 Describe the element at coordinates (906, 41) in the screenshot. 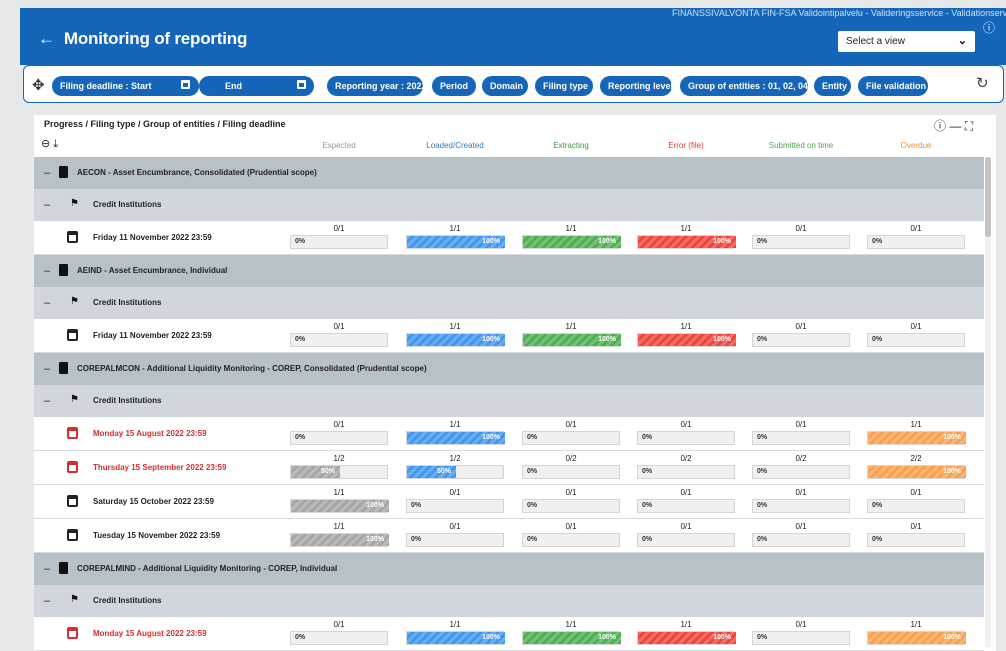

I see `view-select: Select a view ⌄` at that location.